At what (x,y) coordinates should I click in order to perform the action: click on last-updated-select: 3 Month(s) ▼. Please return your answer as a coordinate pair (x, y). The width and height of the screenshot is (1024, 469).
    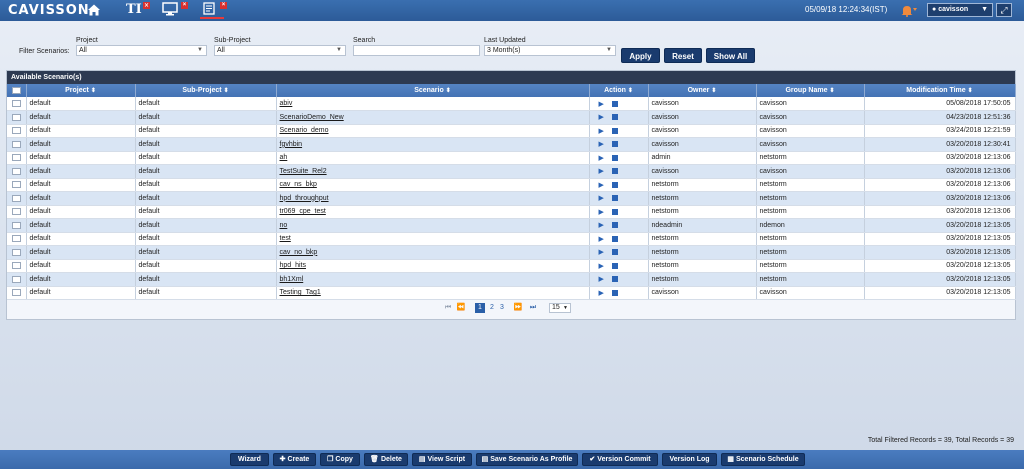
    Looking at the image, I should click on (550, 50).